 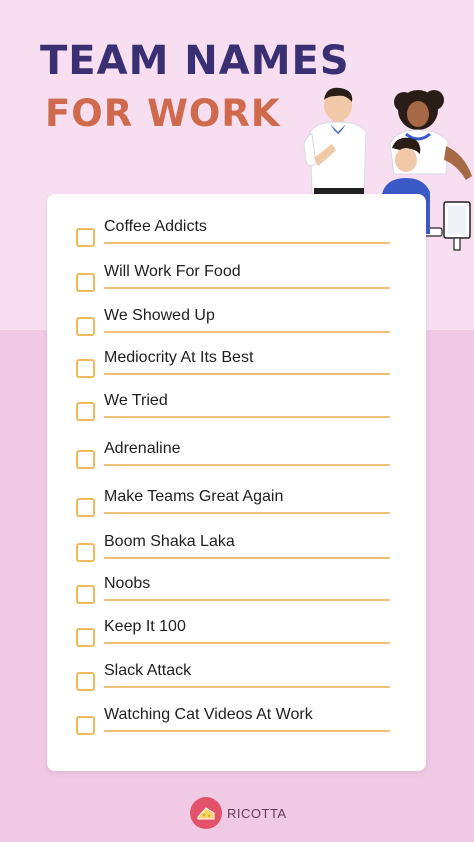 I want to click on brand: RICOTTA, so click(x=238, y=813).